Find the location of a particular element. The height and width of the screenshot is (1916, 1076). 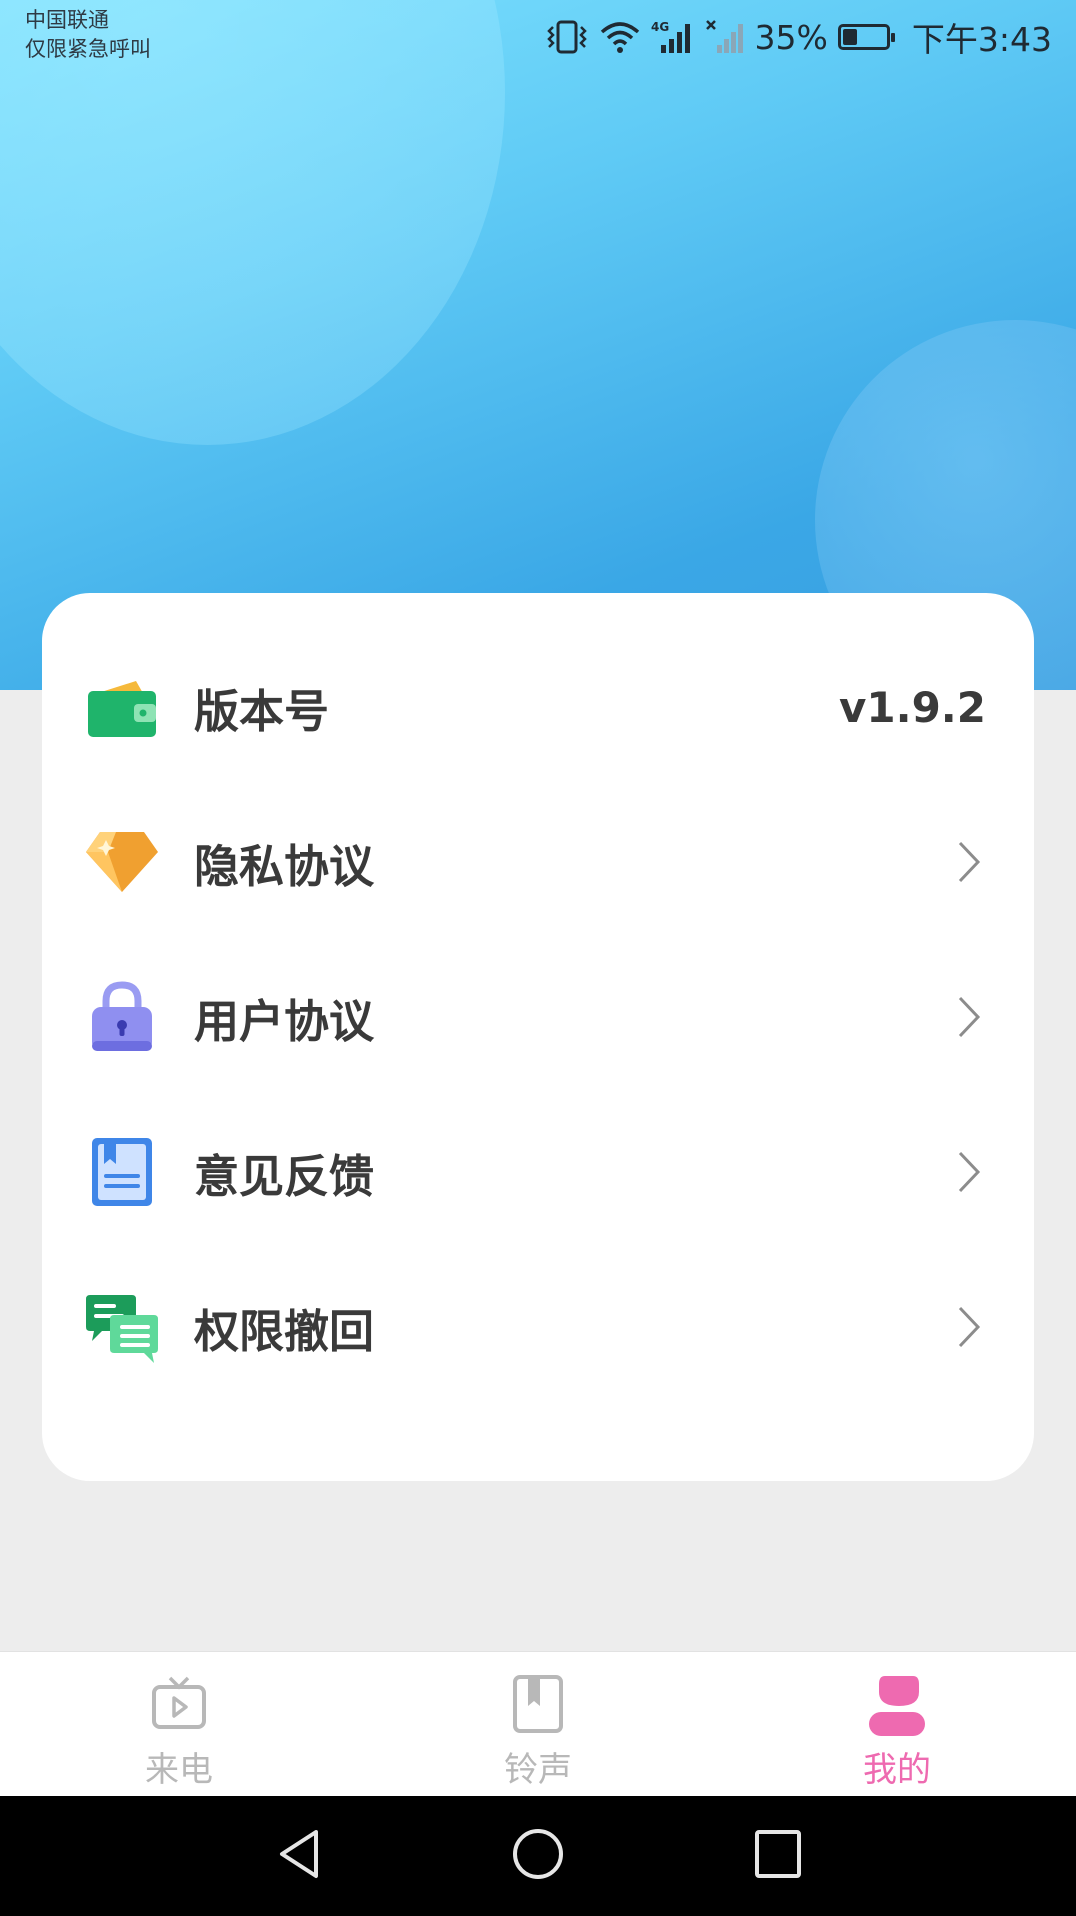

tab-incoming-call: 来电 is located at coordinates (179, 1724).